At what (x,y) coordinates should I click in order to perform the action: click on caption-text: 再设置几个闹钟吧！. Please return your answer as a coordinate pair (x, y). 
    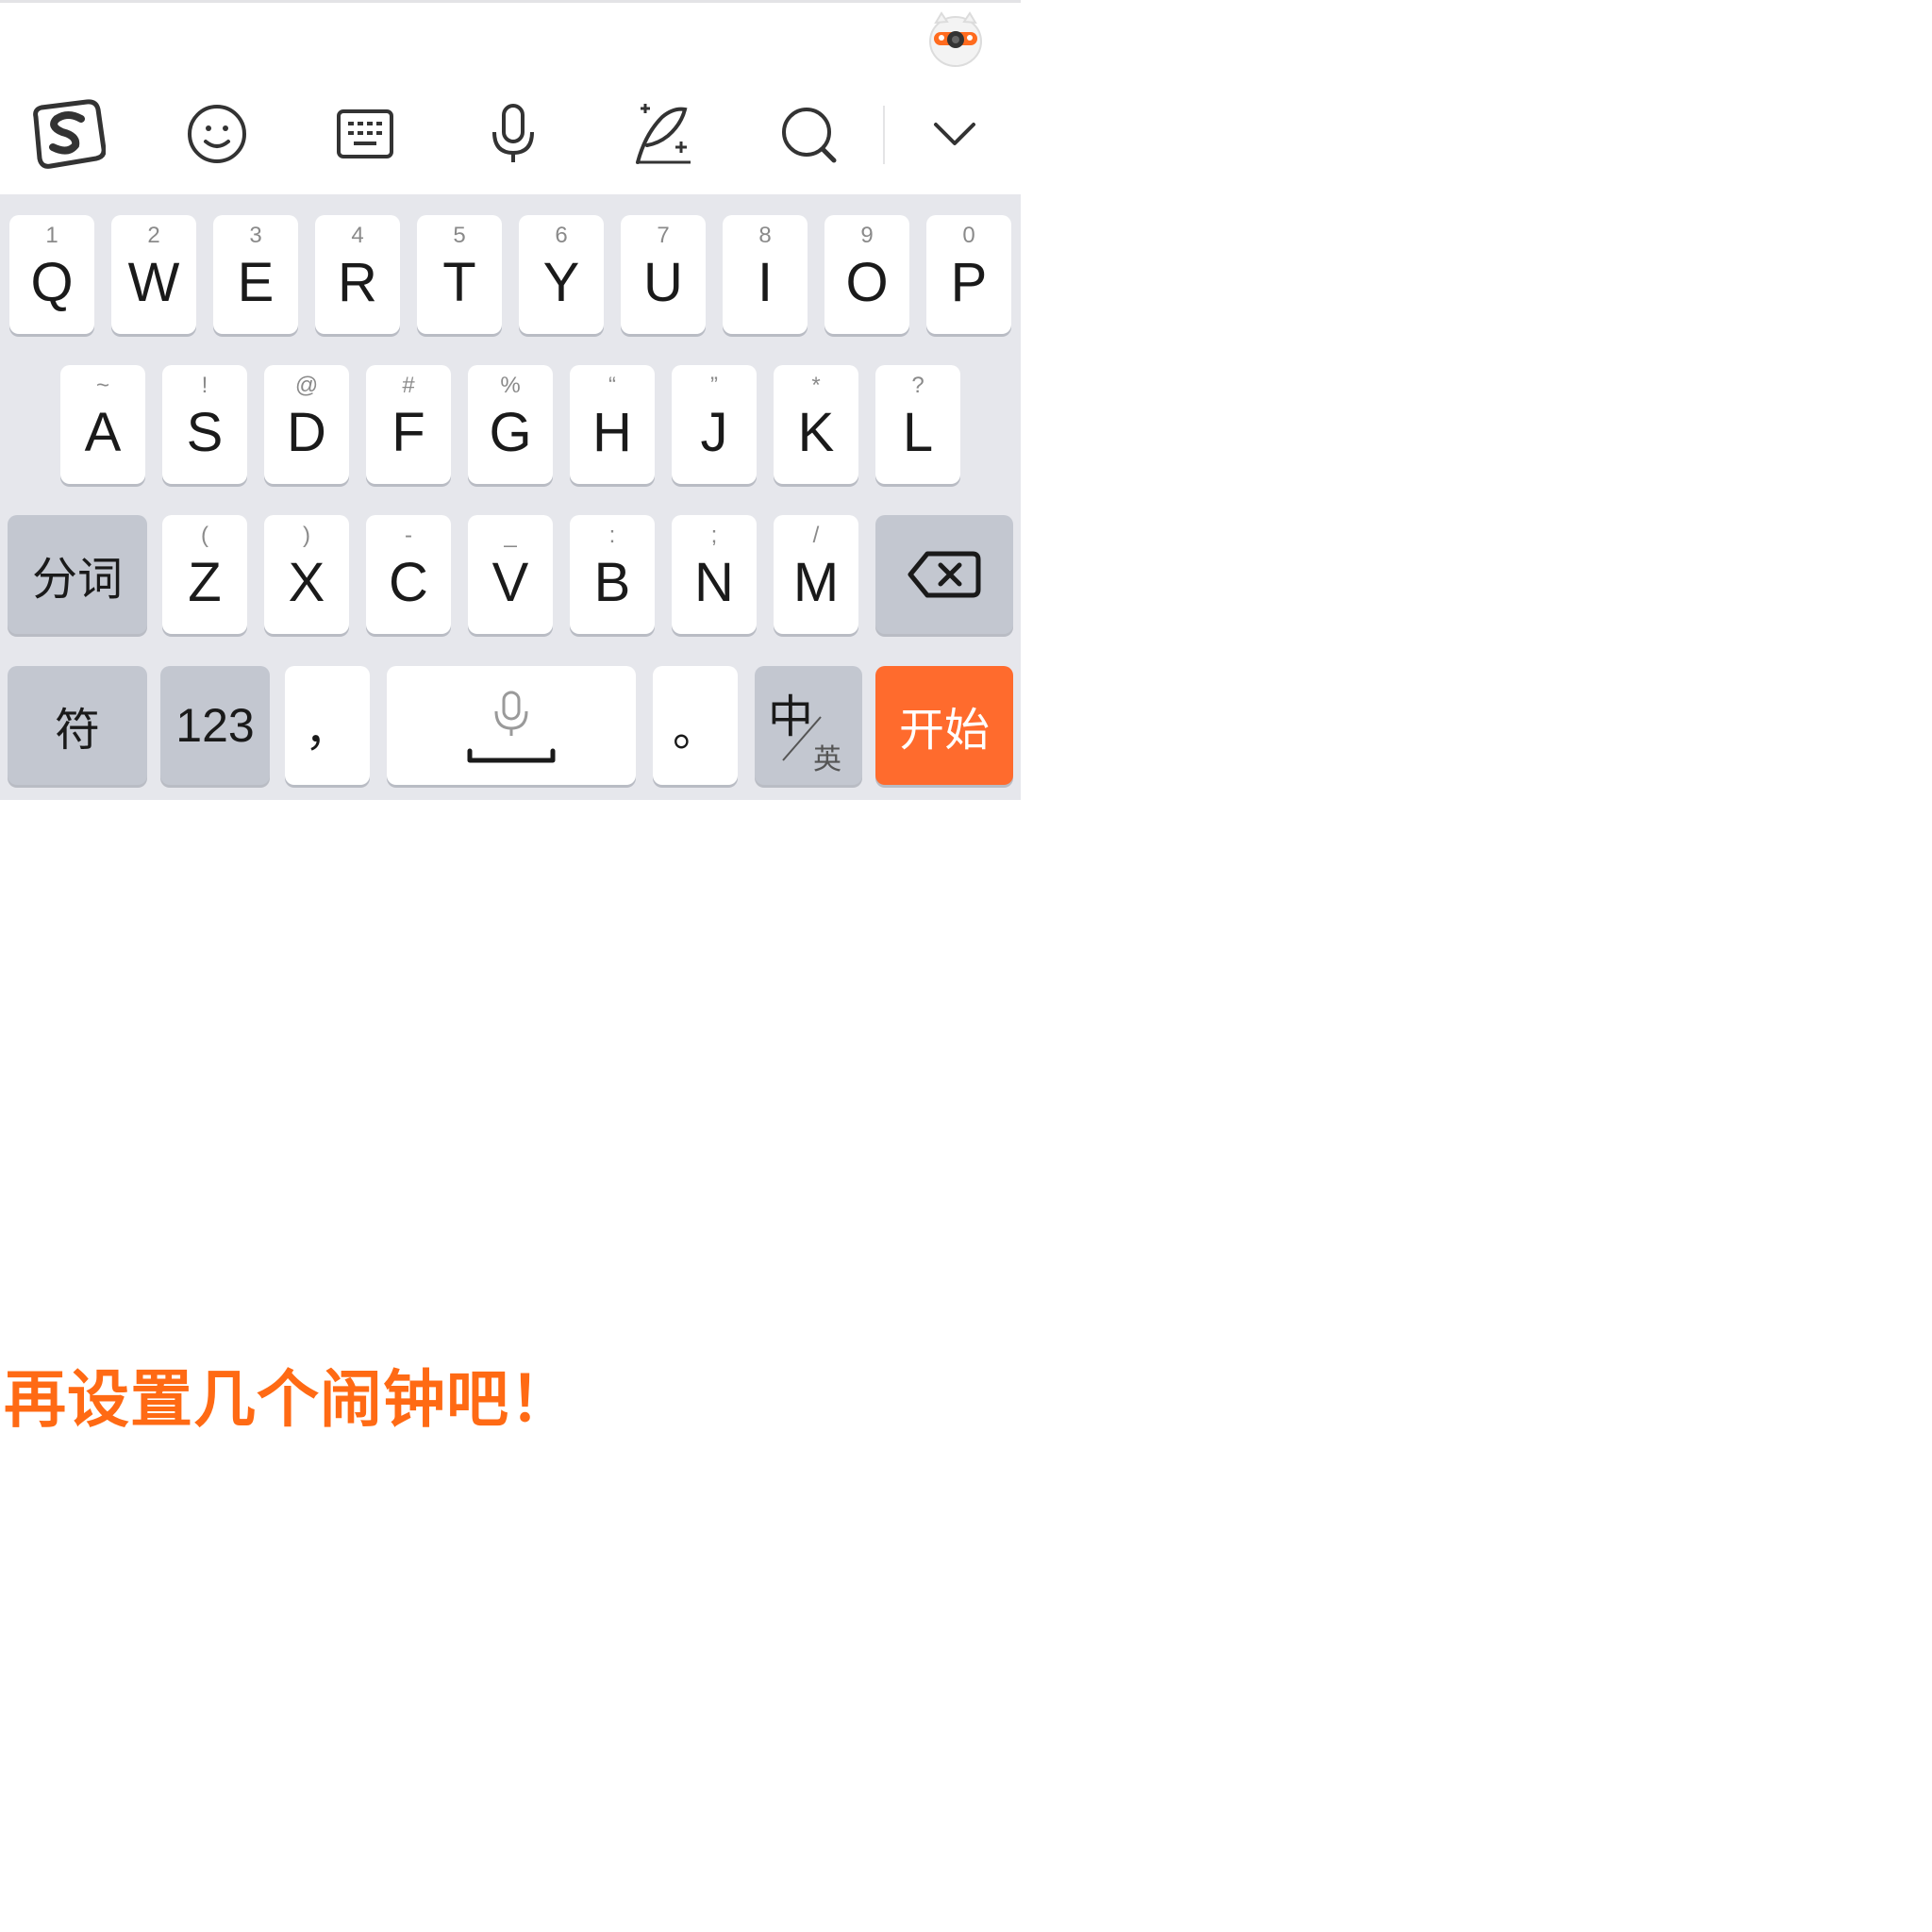
    Looking at the image, I should click on (288, 1400).